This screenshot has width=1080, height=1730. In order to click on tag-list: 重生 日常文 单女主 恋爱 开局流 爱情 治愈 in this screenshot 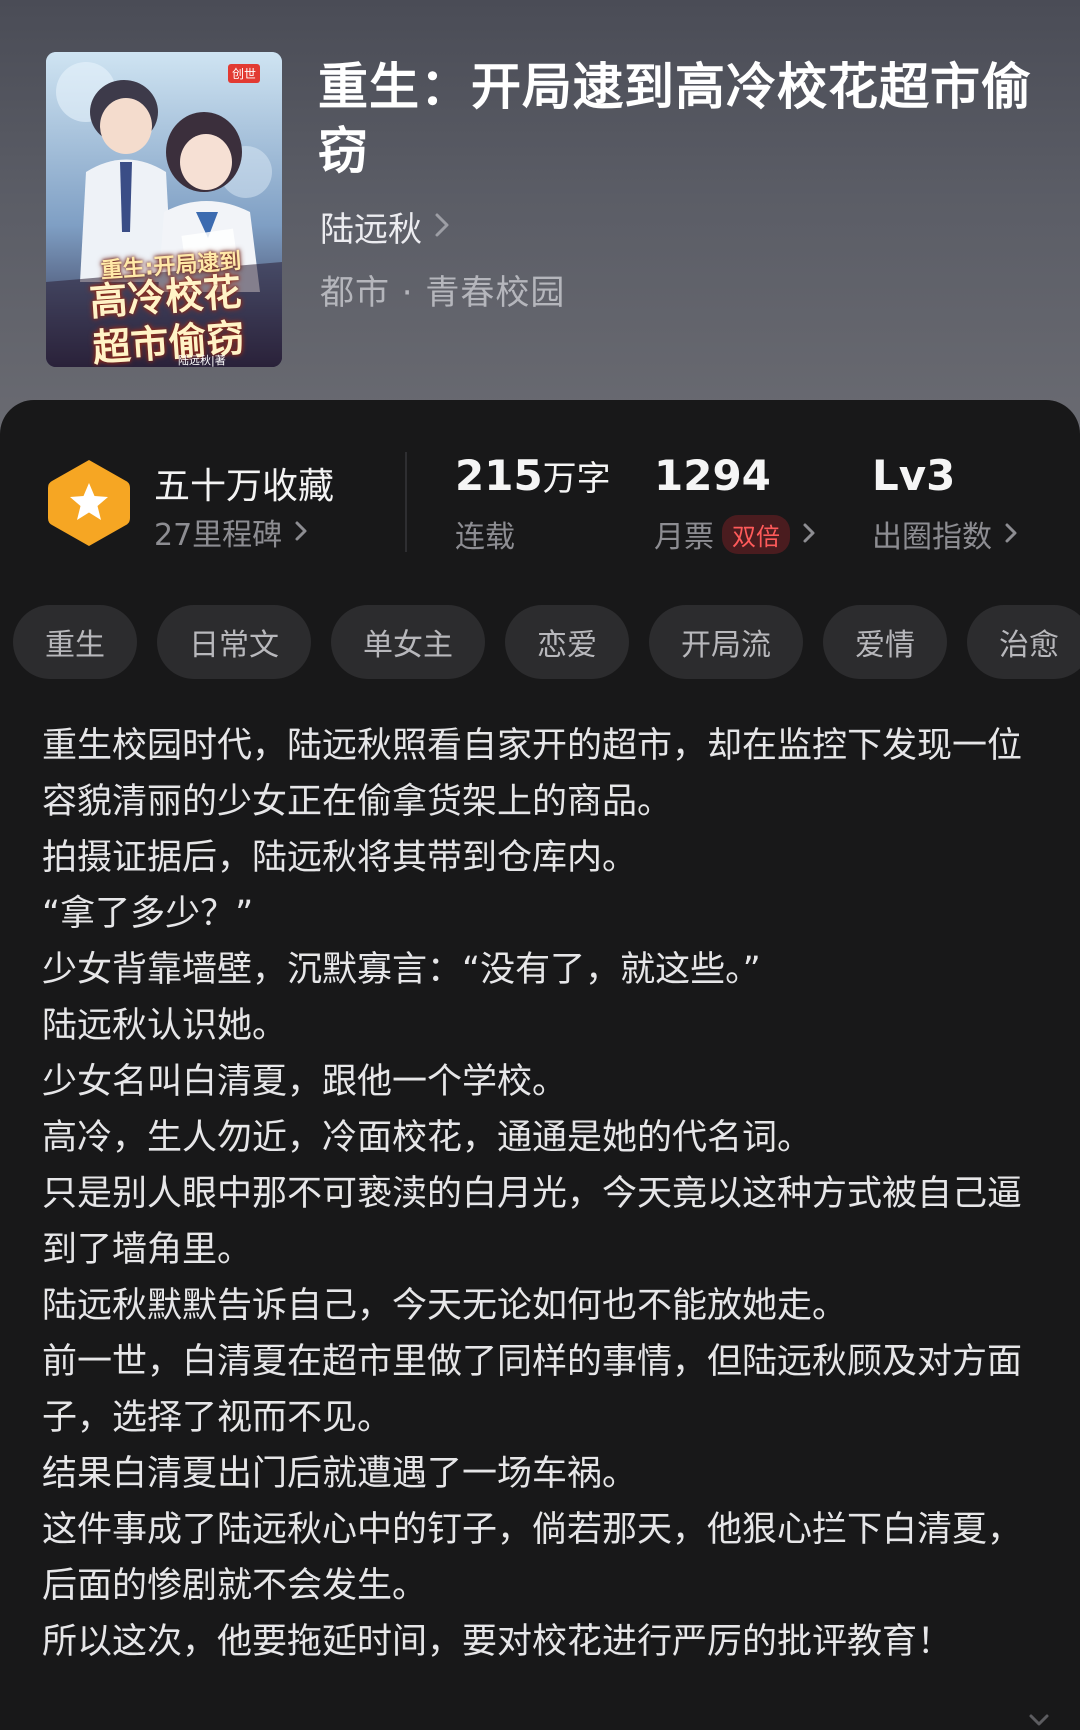, I will do `click(546, 643)`.